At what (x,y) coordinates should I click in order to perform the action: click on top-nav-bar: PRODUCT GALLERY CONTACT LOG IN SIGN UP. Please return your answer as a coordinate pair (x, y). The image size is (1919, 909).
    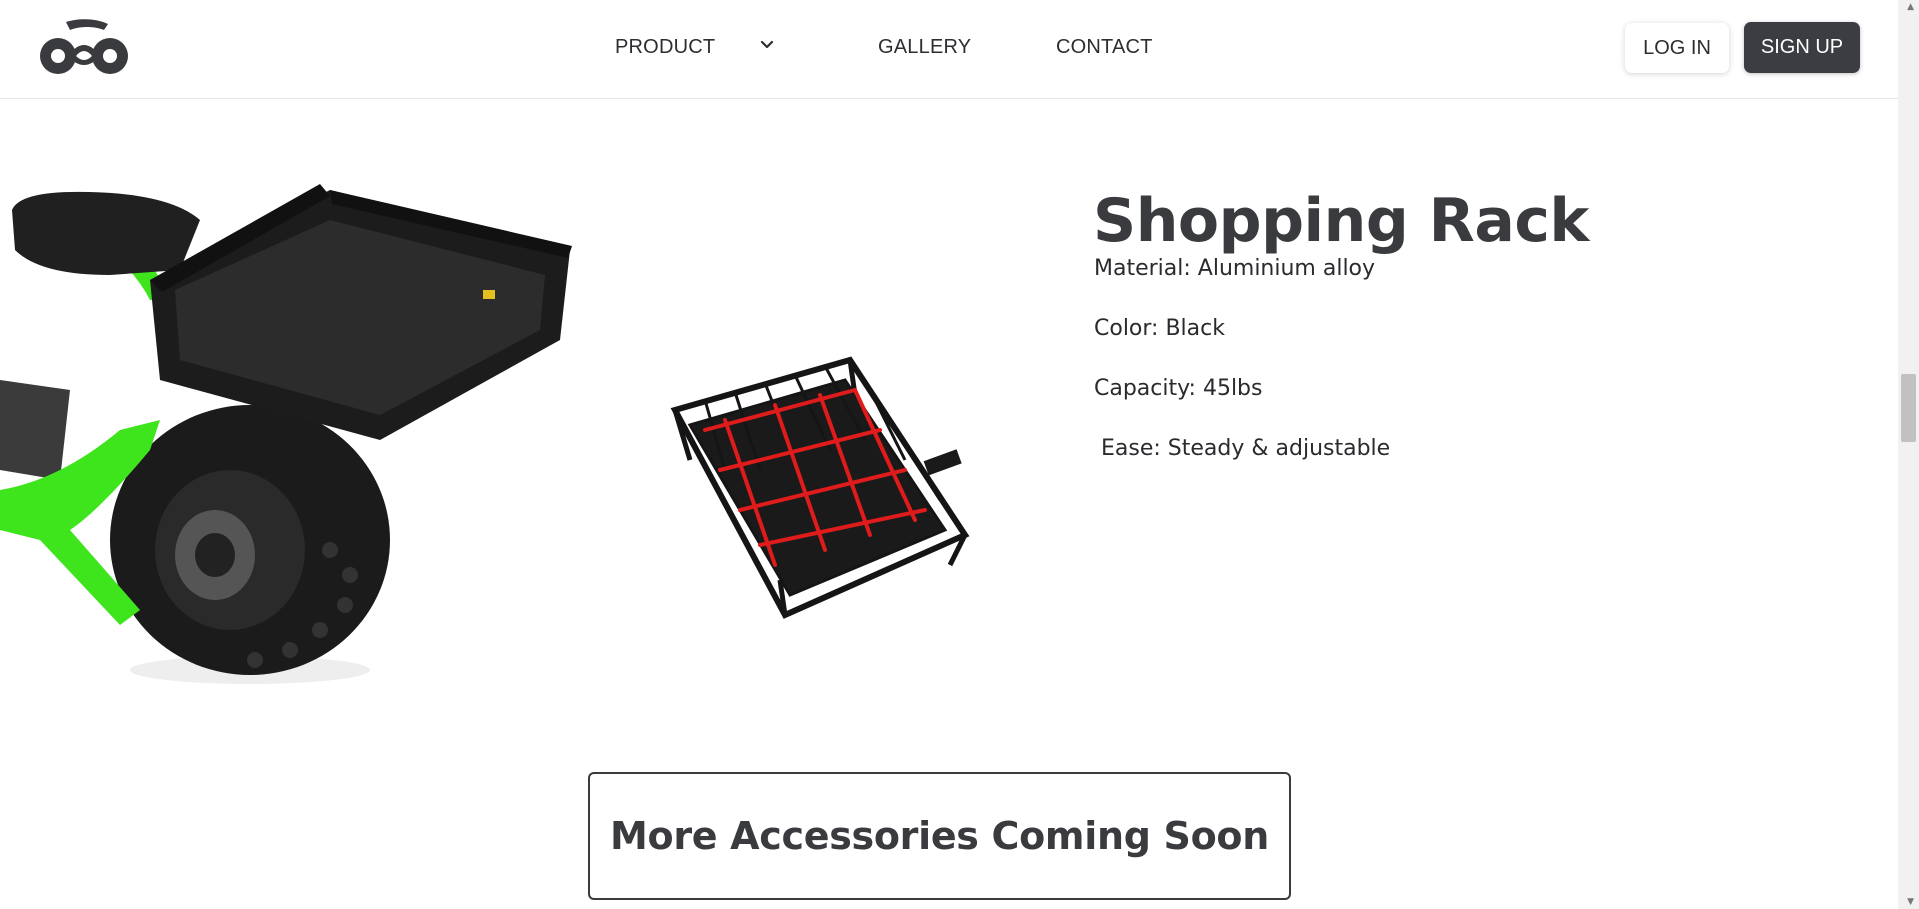
    Looking at the image, I should click on (949, 49).